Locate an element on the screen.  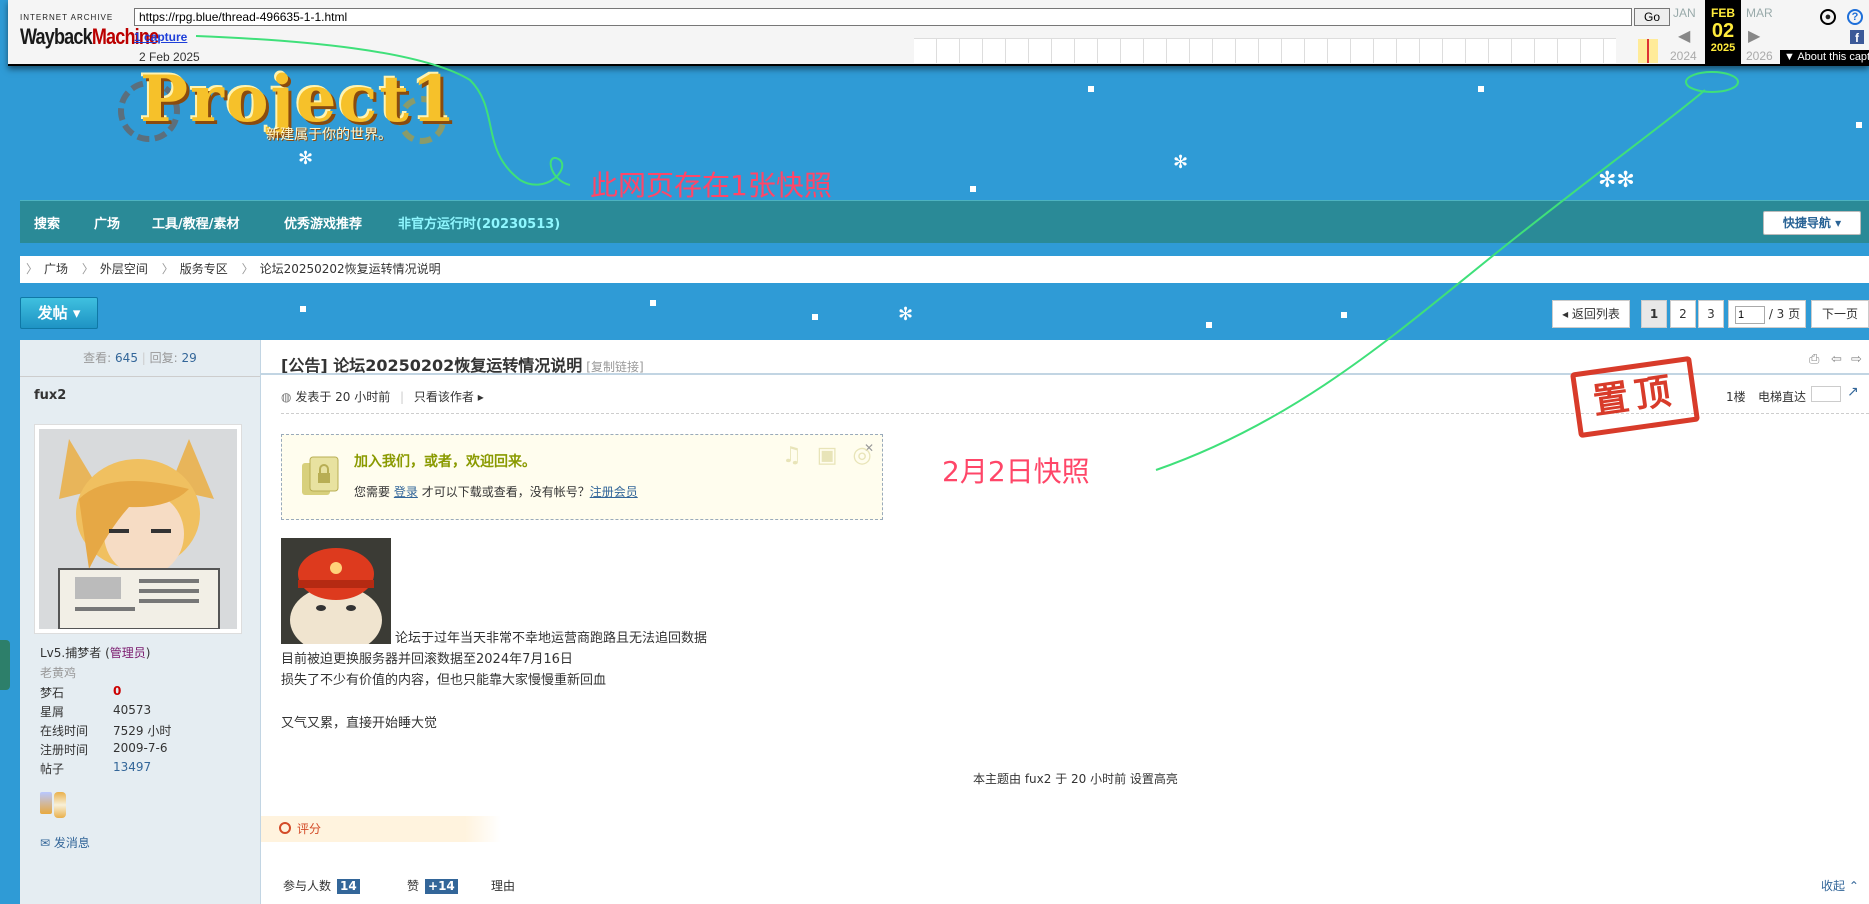
captures-annotation: 此网页存在1张快照 is located at coordinates (711, 185).